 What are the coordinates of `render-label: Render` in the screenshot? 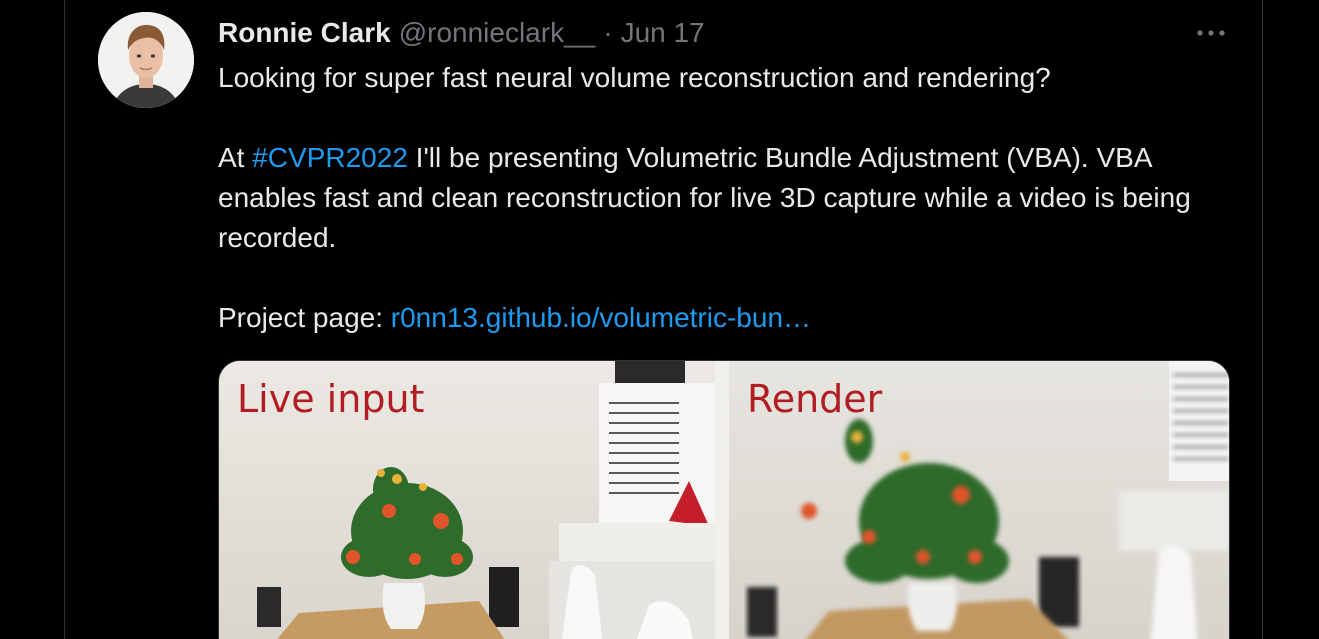 It's located at (815, 399).